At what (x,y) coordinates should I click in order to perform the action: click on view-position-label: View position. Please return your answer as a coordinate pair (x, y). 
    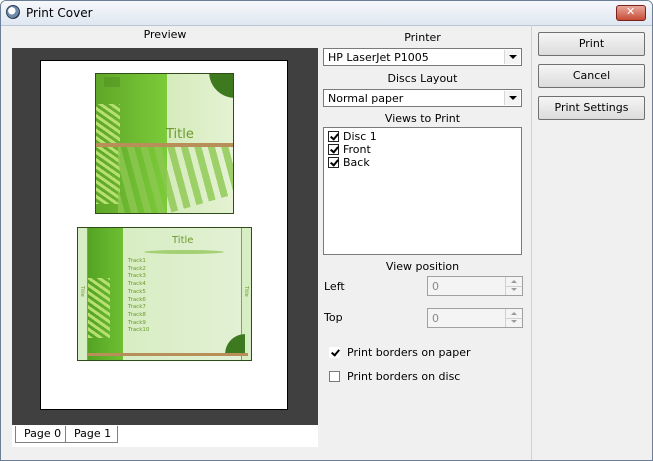
    Looking at the image, I should click on (422, 266).